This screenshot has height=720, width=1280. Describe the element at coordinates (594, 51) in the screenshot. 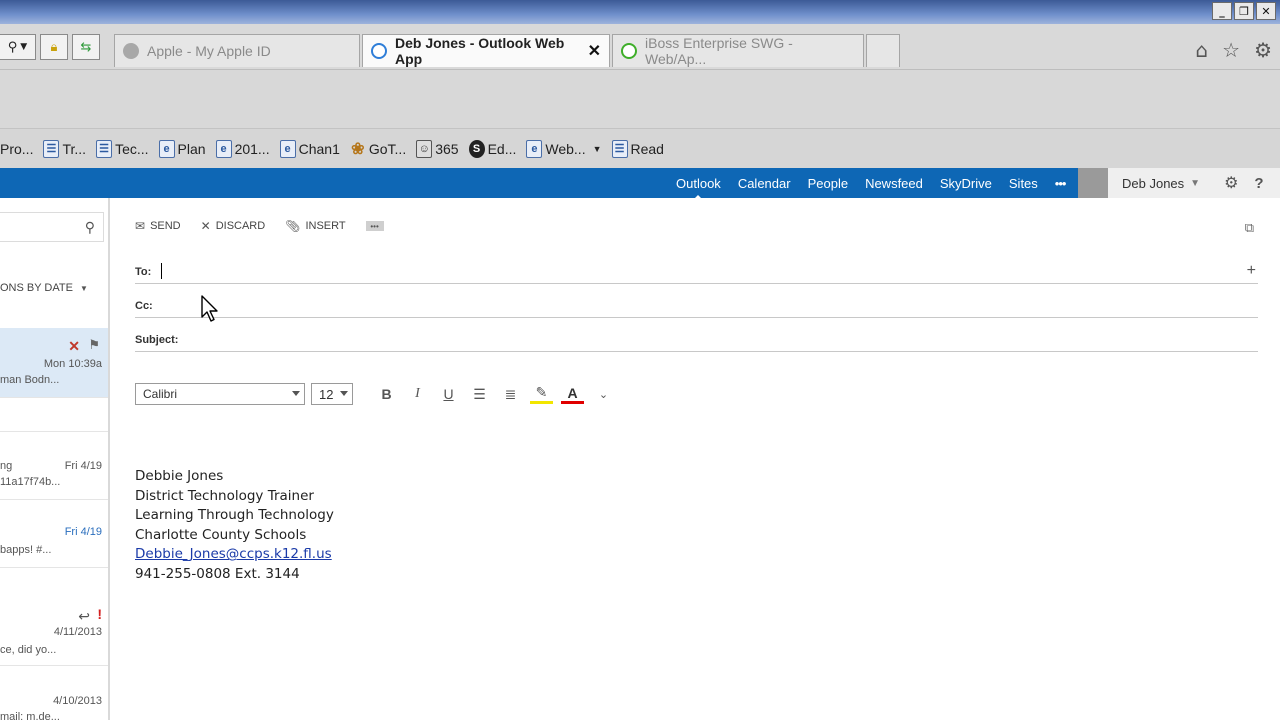

I see `close-tab-icon: ✕` at that location.